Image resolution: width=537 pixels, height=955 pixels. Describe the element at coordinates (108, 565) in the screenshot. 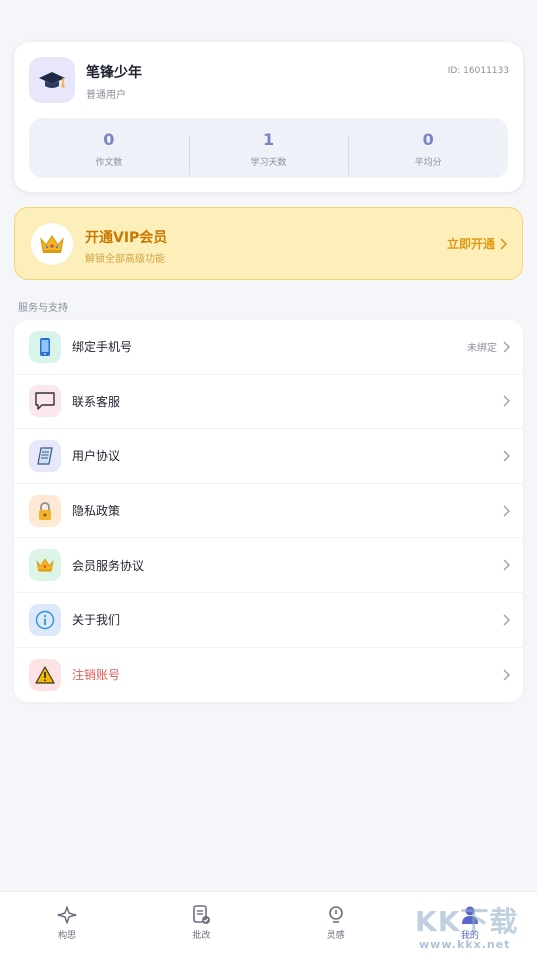

I see `menu-label: 会员服务协议` at that location.